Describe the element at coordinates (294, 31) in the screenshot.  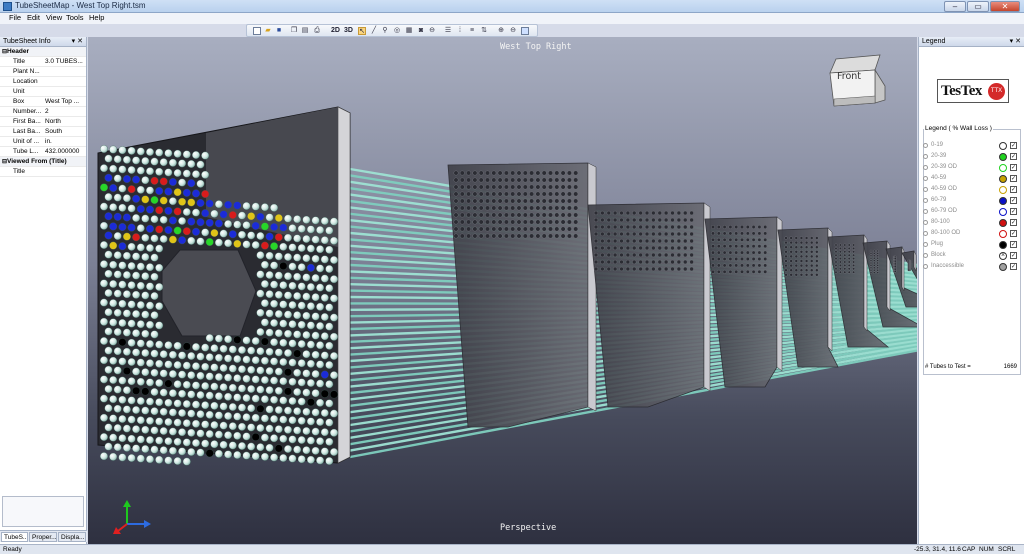
I see `copy-icon: ❐` at that location.